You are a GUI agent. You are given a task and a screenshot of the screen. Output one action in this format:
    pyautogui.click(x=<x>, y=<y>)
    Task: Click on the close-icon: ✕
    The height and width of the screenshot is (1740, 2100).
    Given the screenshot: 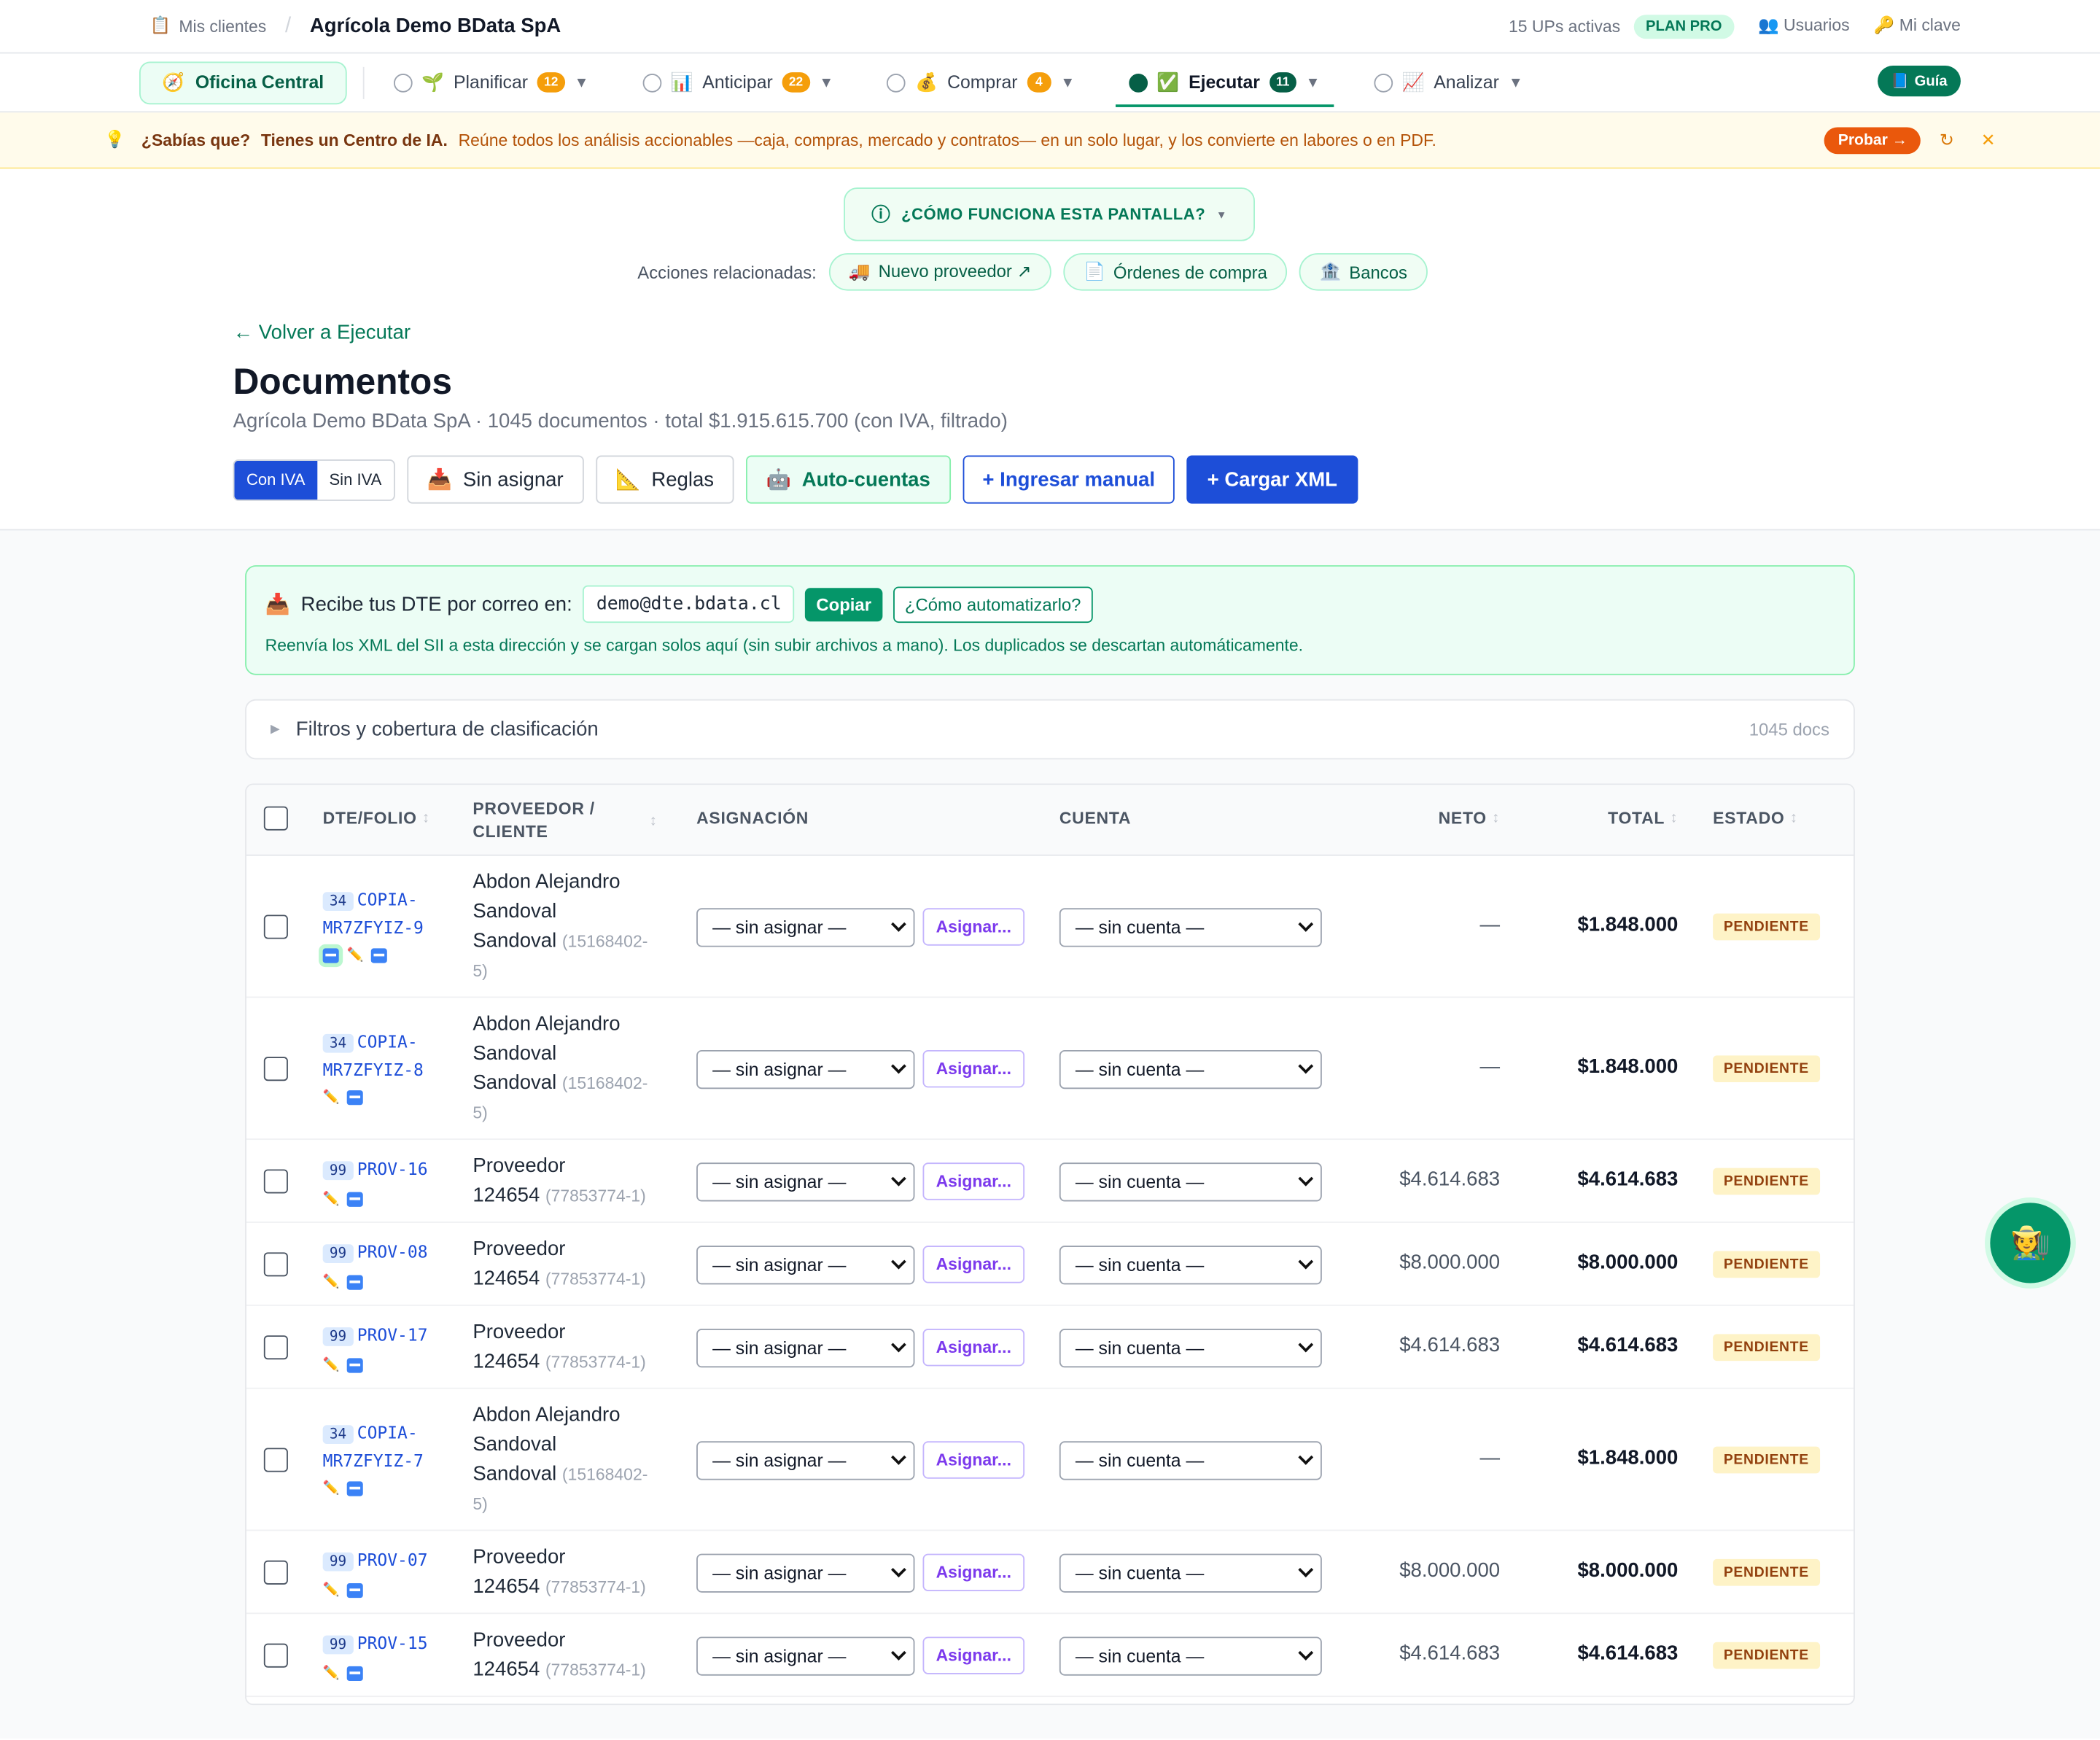 What is the action you would take?
    pyautogui.click(x=1988, y=139)
    